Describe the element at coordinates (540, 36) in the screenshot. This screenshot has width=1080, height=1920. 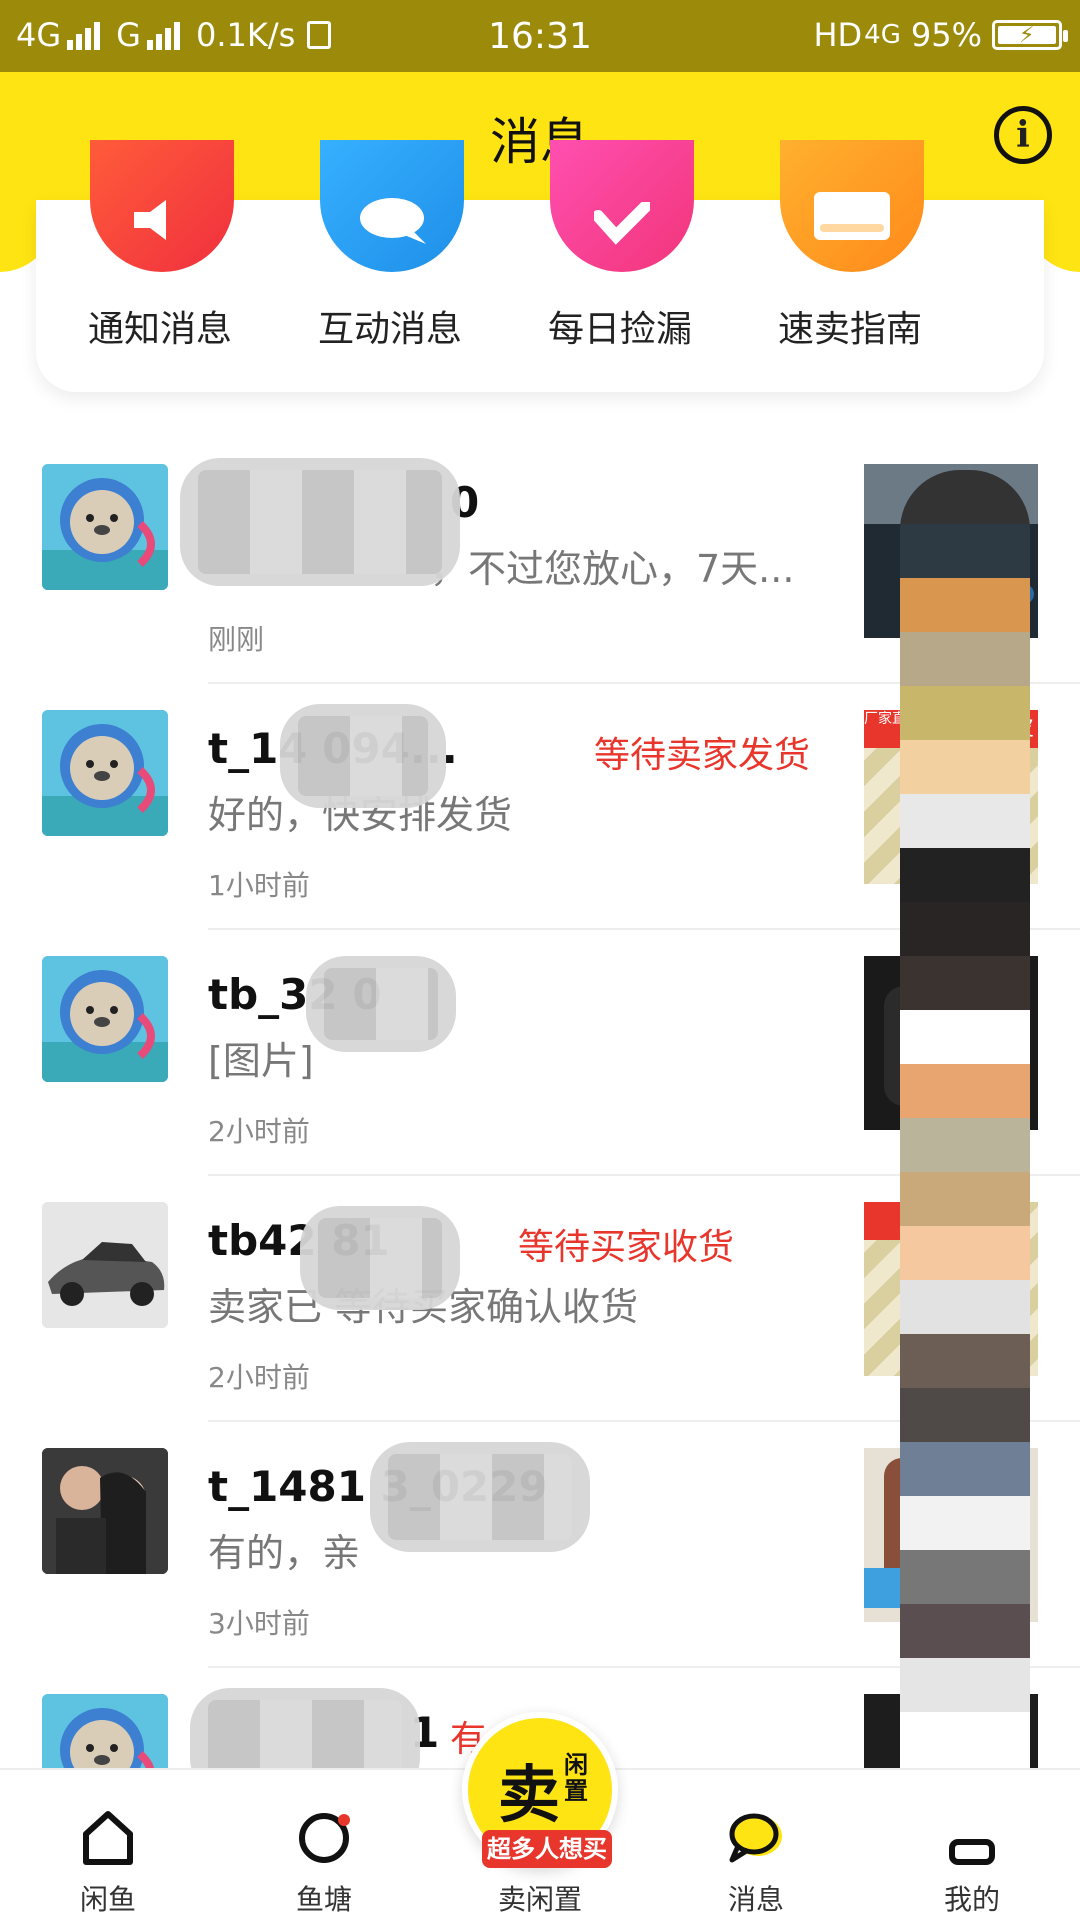
I see `status-bar: 4G G 0.1K/s 16:31 HD 4G 95% ⚡` at that location.